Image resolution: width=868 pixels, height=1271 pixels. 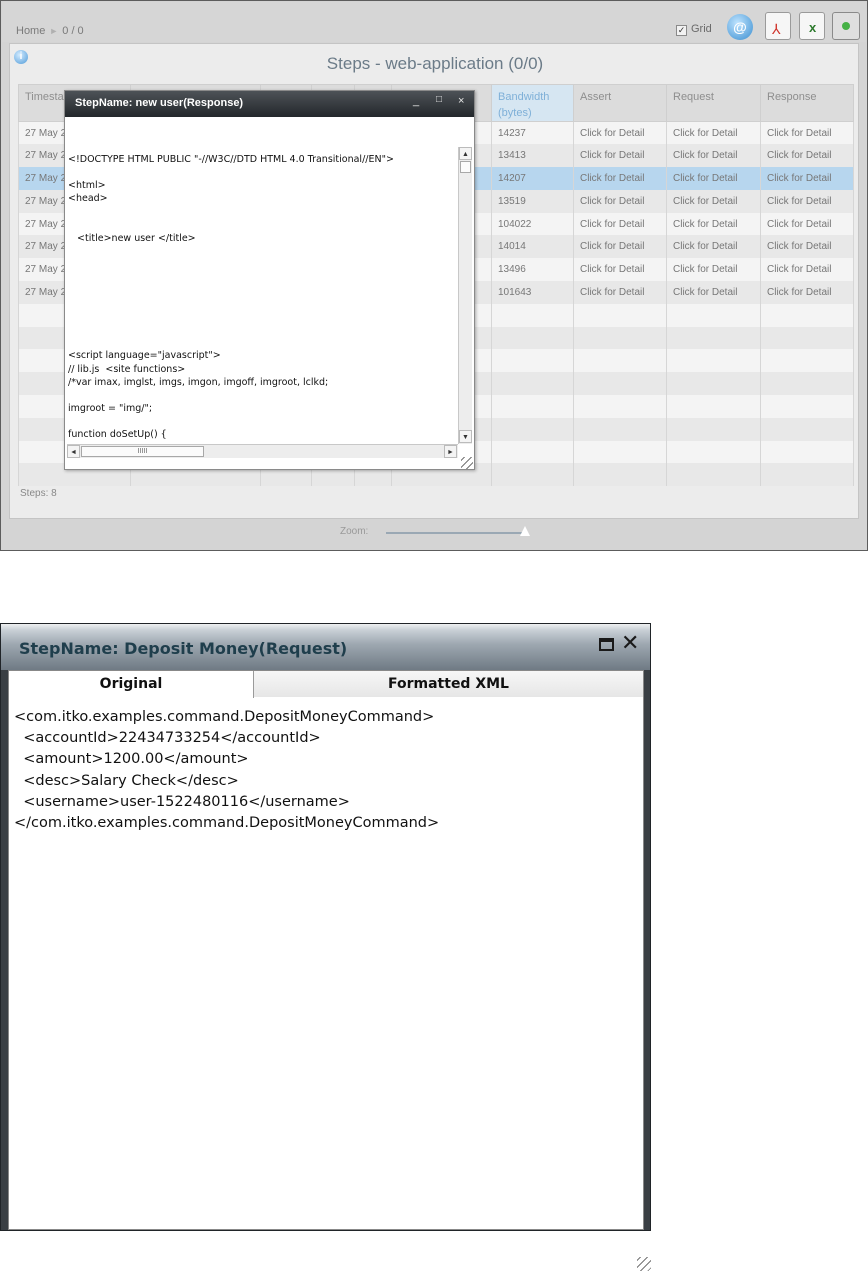 I want to click on horizontal-scrollbar: ◄ IIIII ►, so click(x=262, y=451).